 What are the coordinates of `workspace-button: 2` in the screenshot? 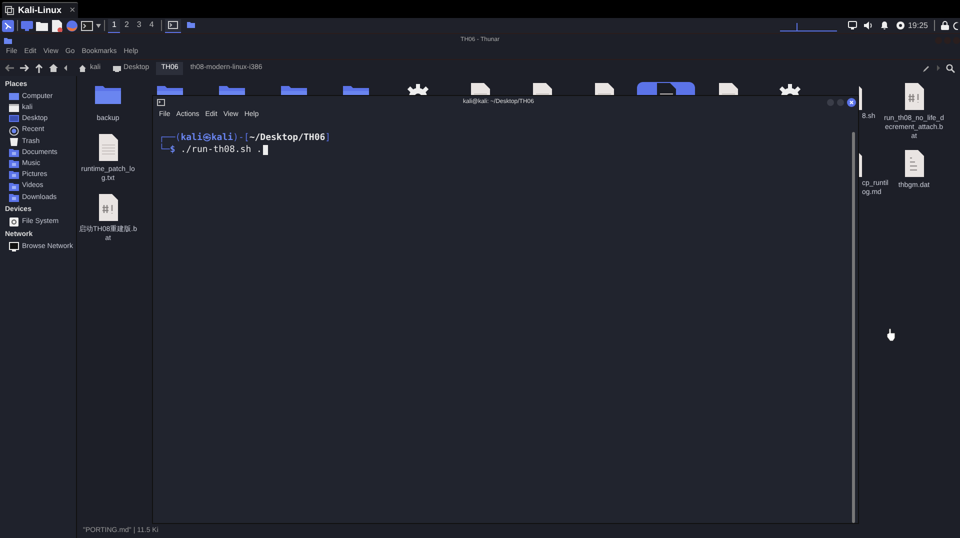 It's located at (126, 25).